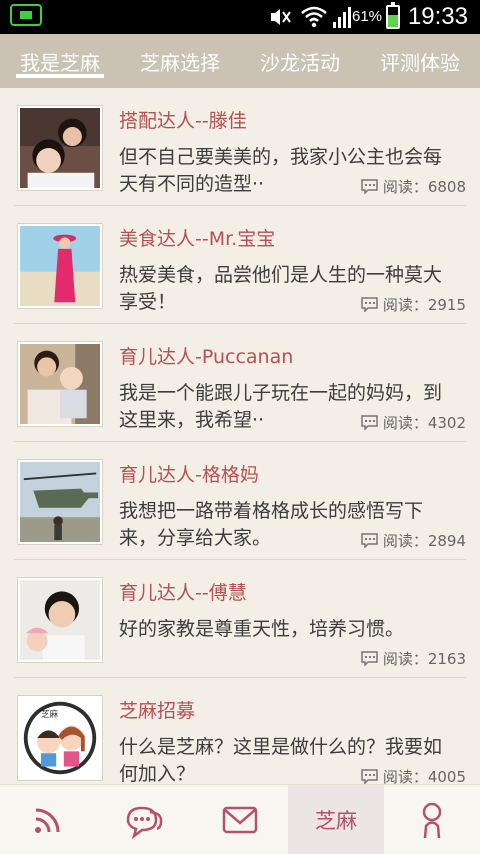 Image resolution: width=480 pixels, height=854 pixels. I want to click on nav-zhima: 芝麻, so click(336, 819).